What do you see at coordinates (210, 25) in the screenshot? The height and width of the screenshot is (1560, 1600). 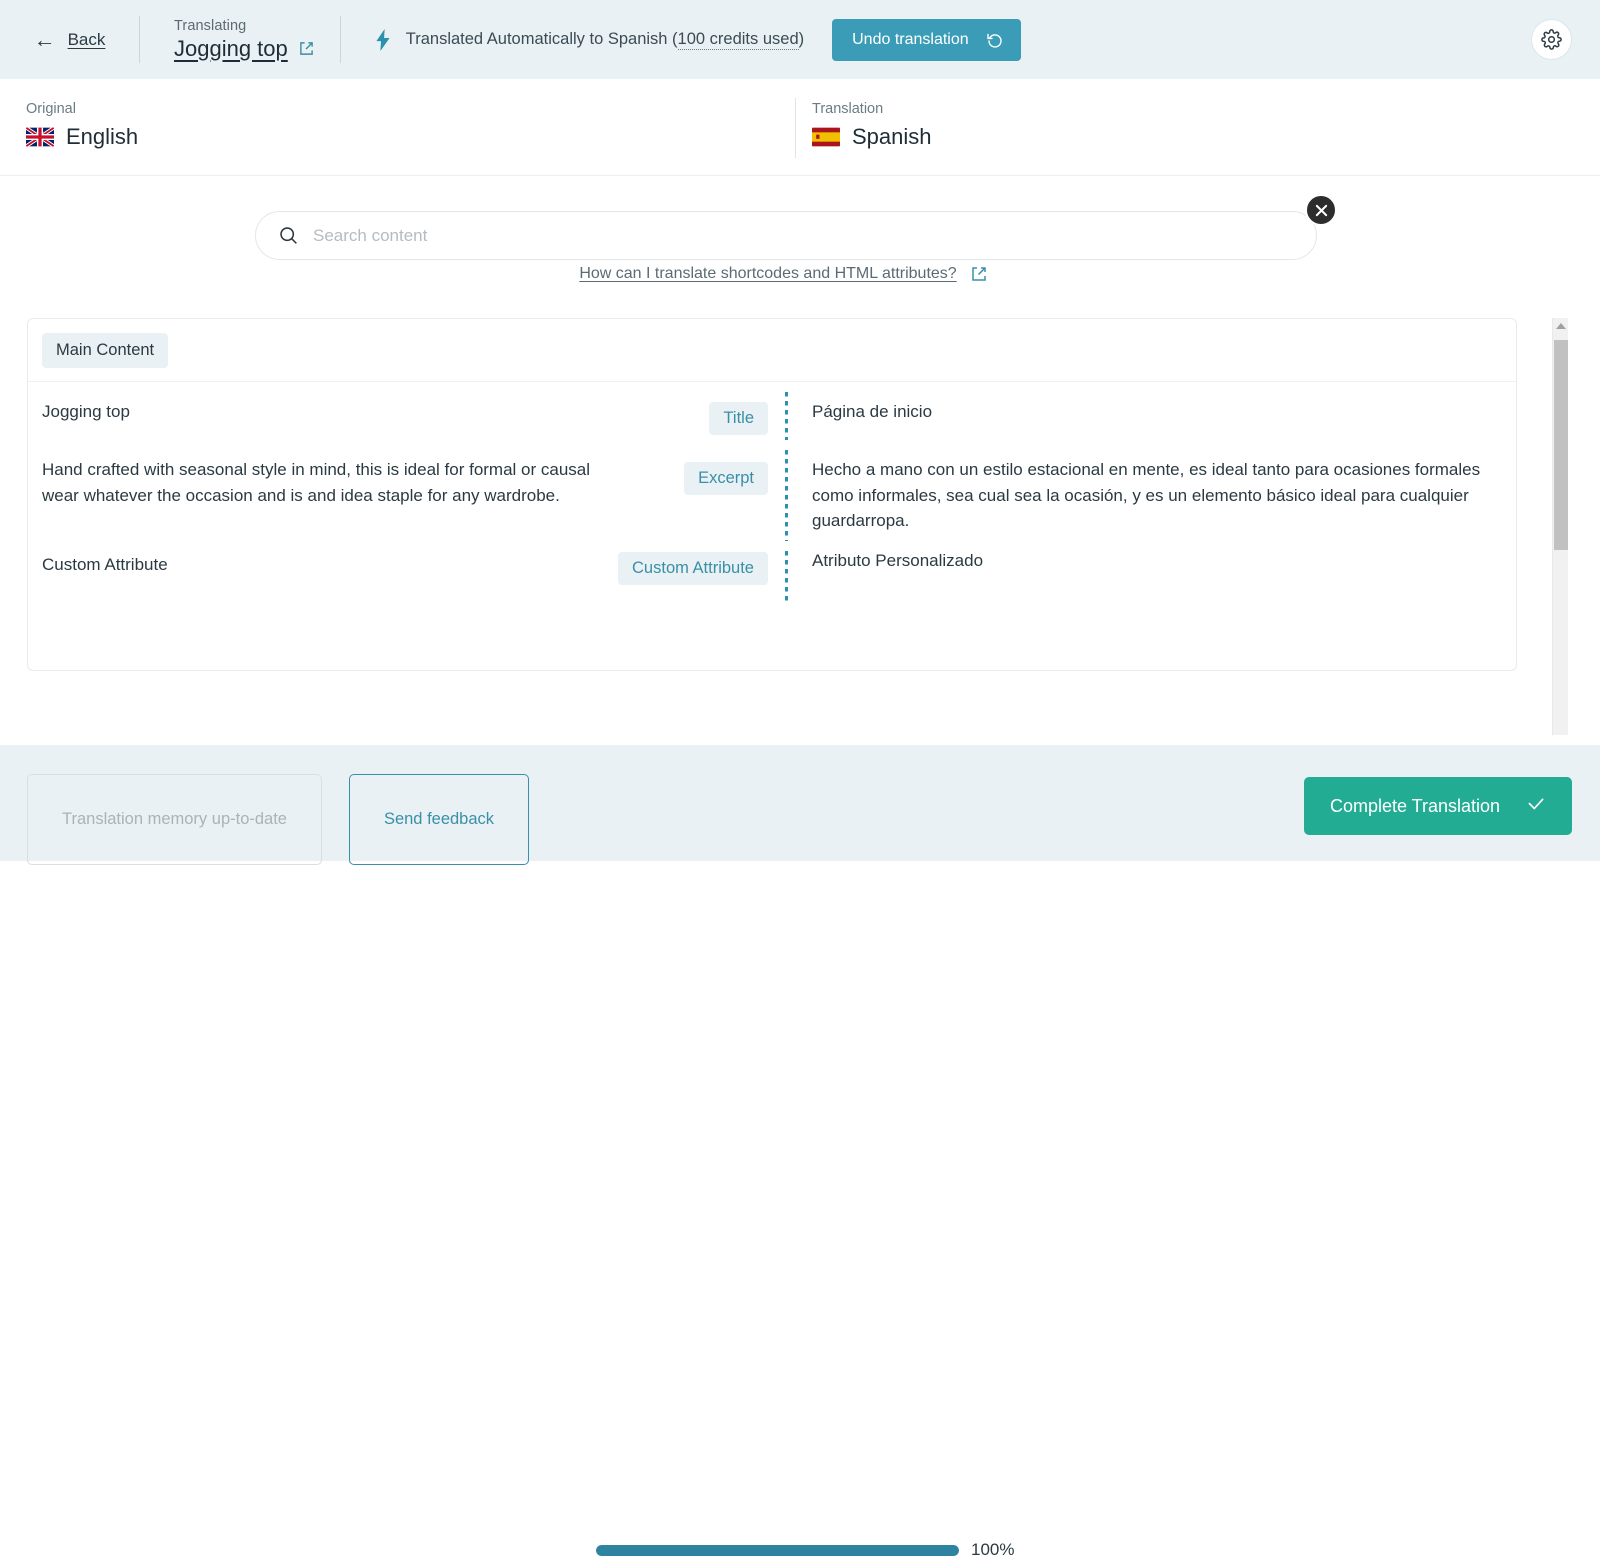 I see `translating-caption: Translating` at bounding box center [210, 25].